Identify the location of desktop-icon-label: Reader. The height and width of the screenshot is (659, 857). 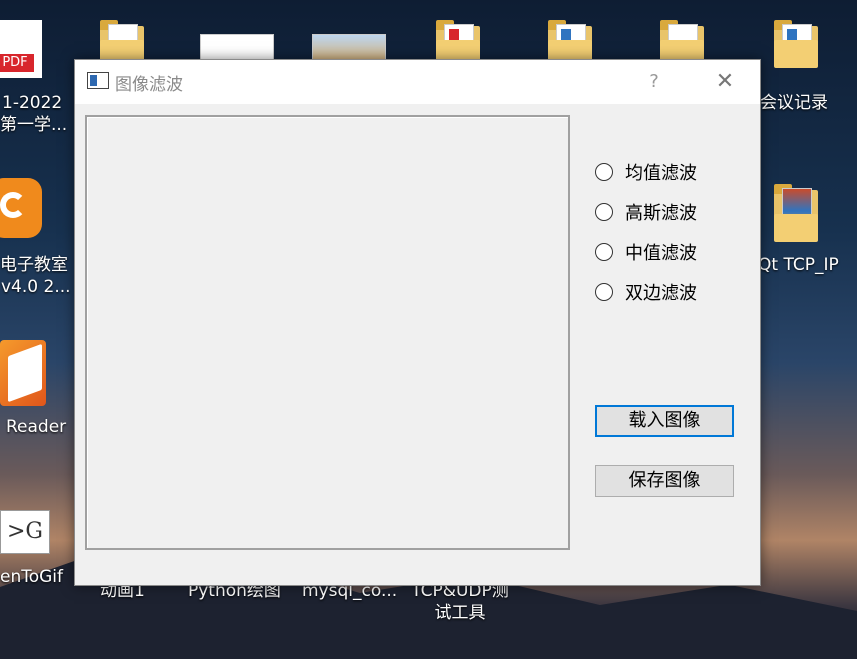
(36, 427).